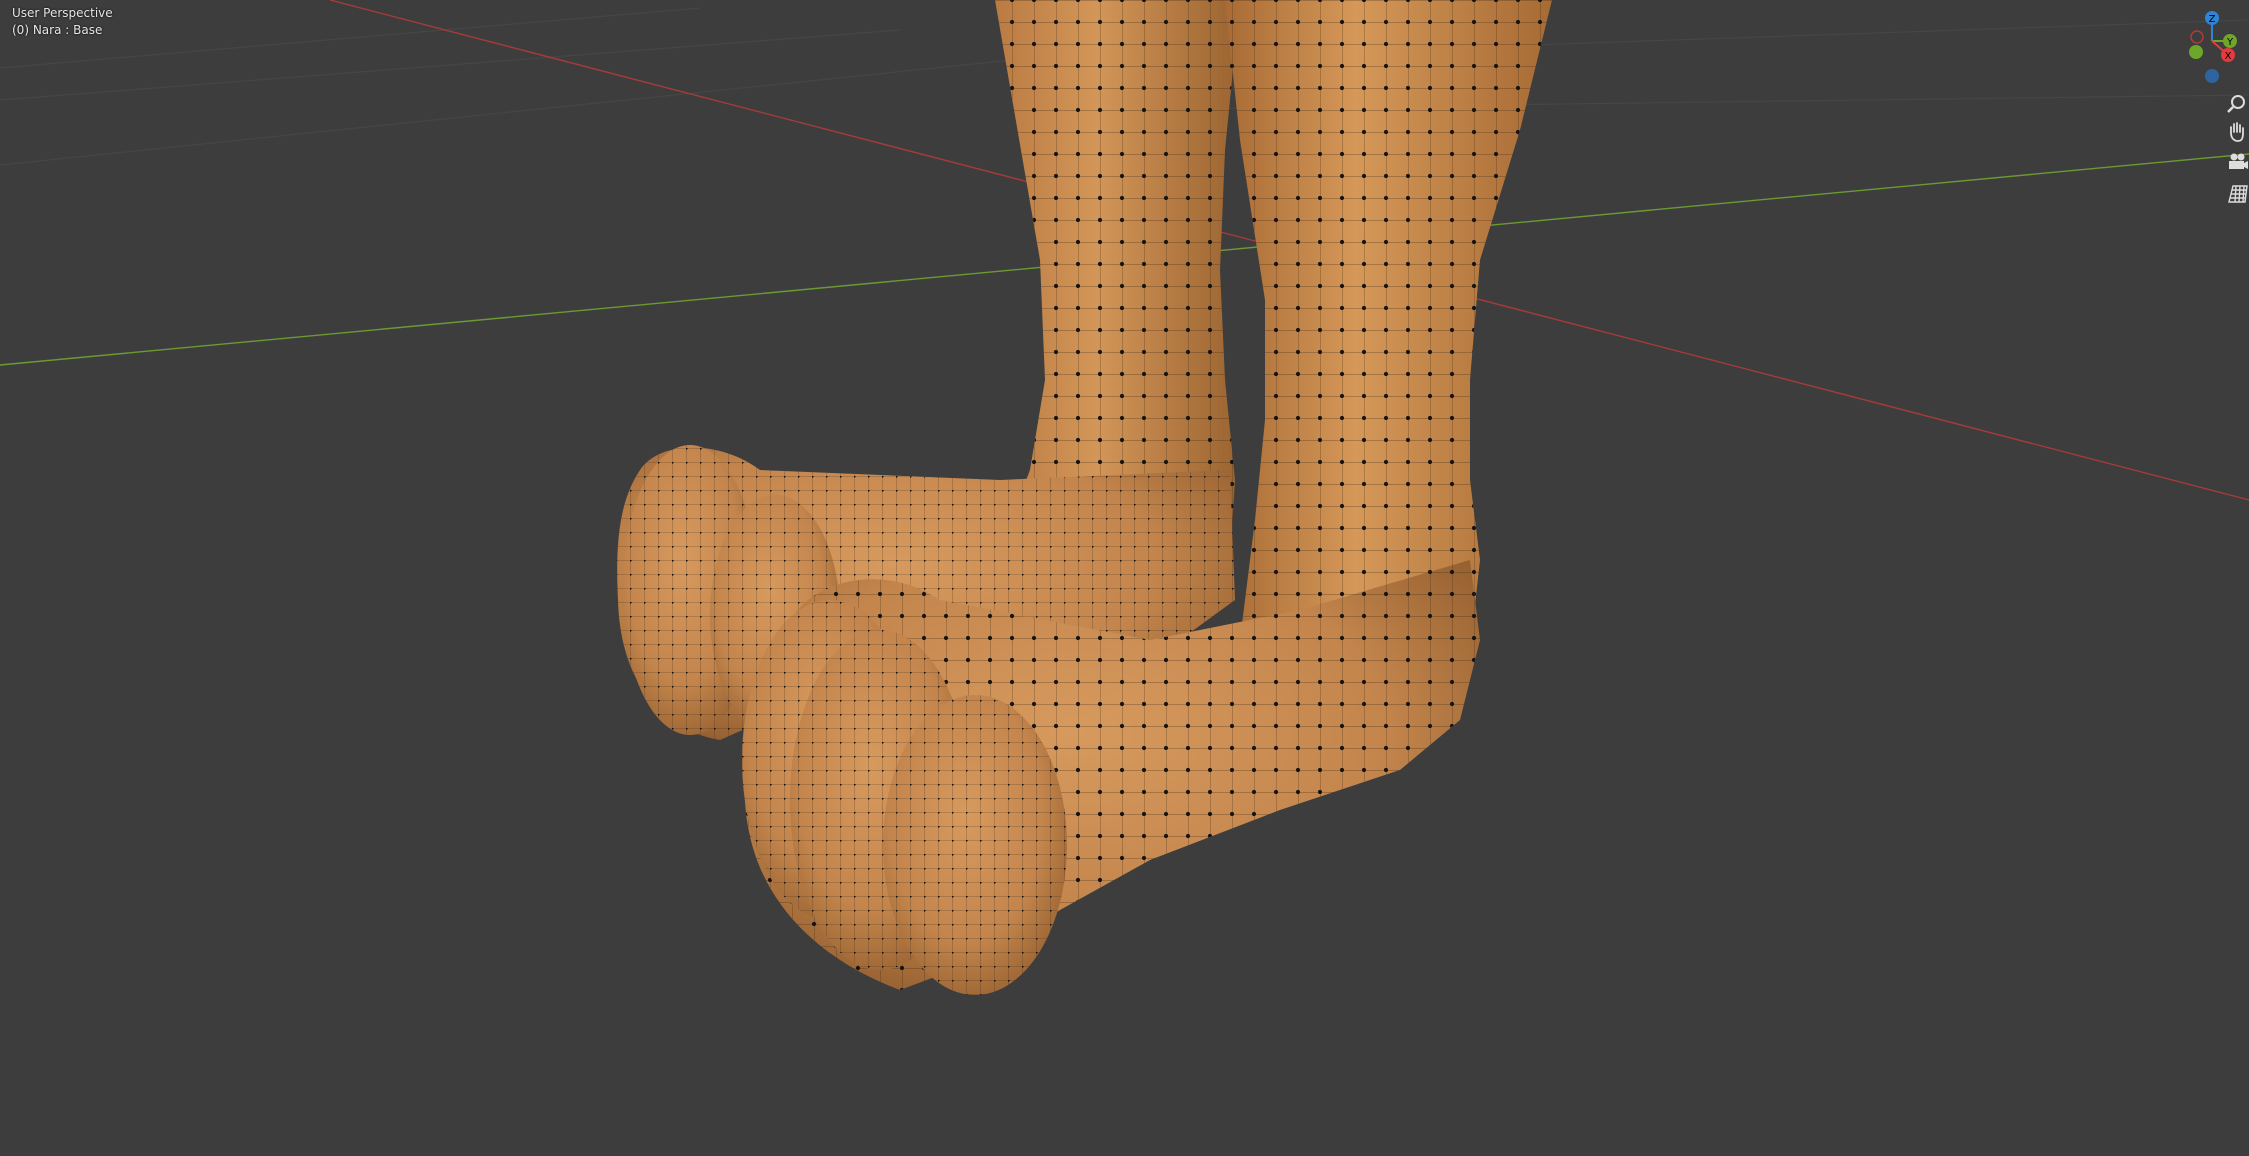  What do you see at coordinates (62, 13) in the screenshot?
I see `view-name-label: User Perspective` at bounding box center [62, 13].